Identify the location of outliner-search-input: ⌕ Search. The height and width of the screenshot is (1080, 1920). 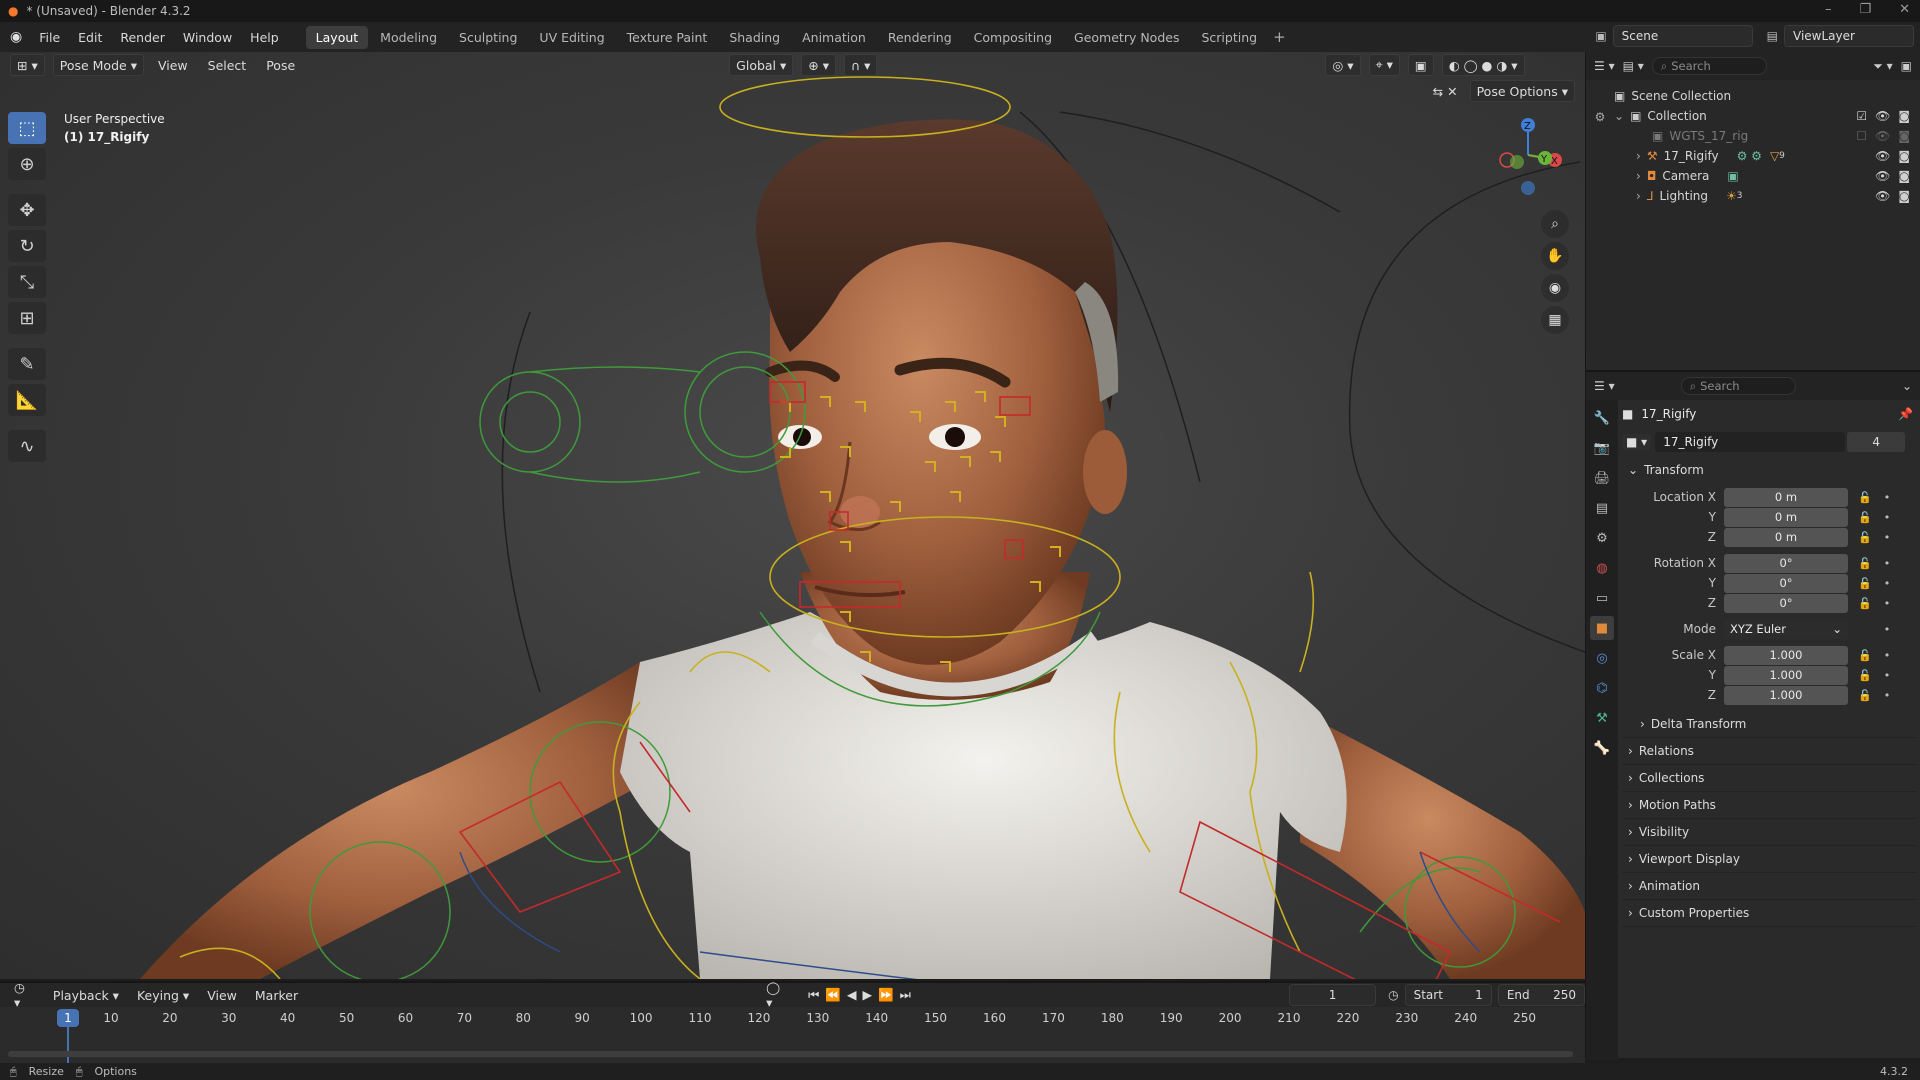
(1709, 66).